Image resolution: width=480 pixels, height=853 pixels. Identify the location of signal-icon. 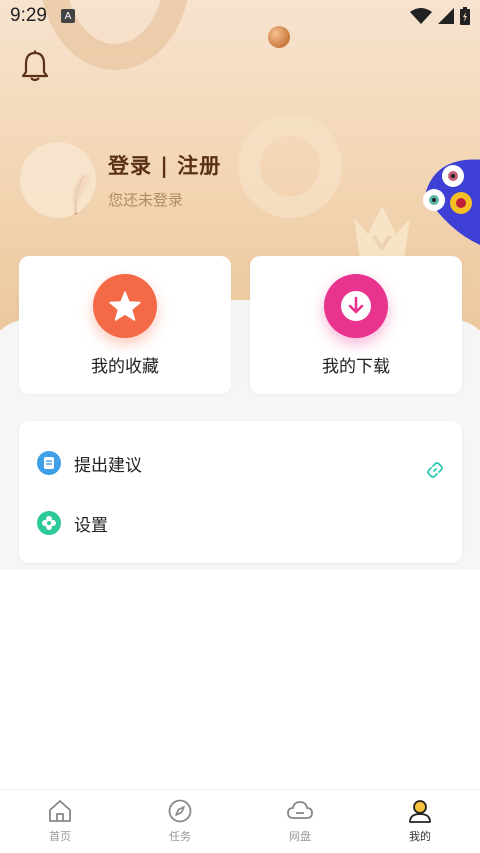
(446, 16).